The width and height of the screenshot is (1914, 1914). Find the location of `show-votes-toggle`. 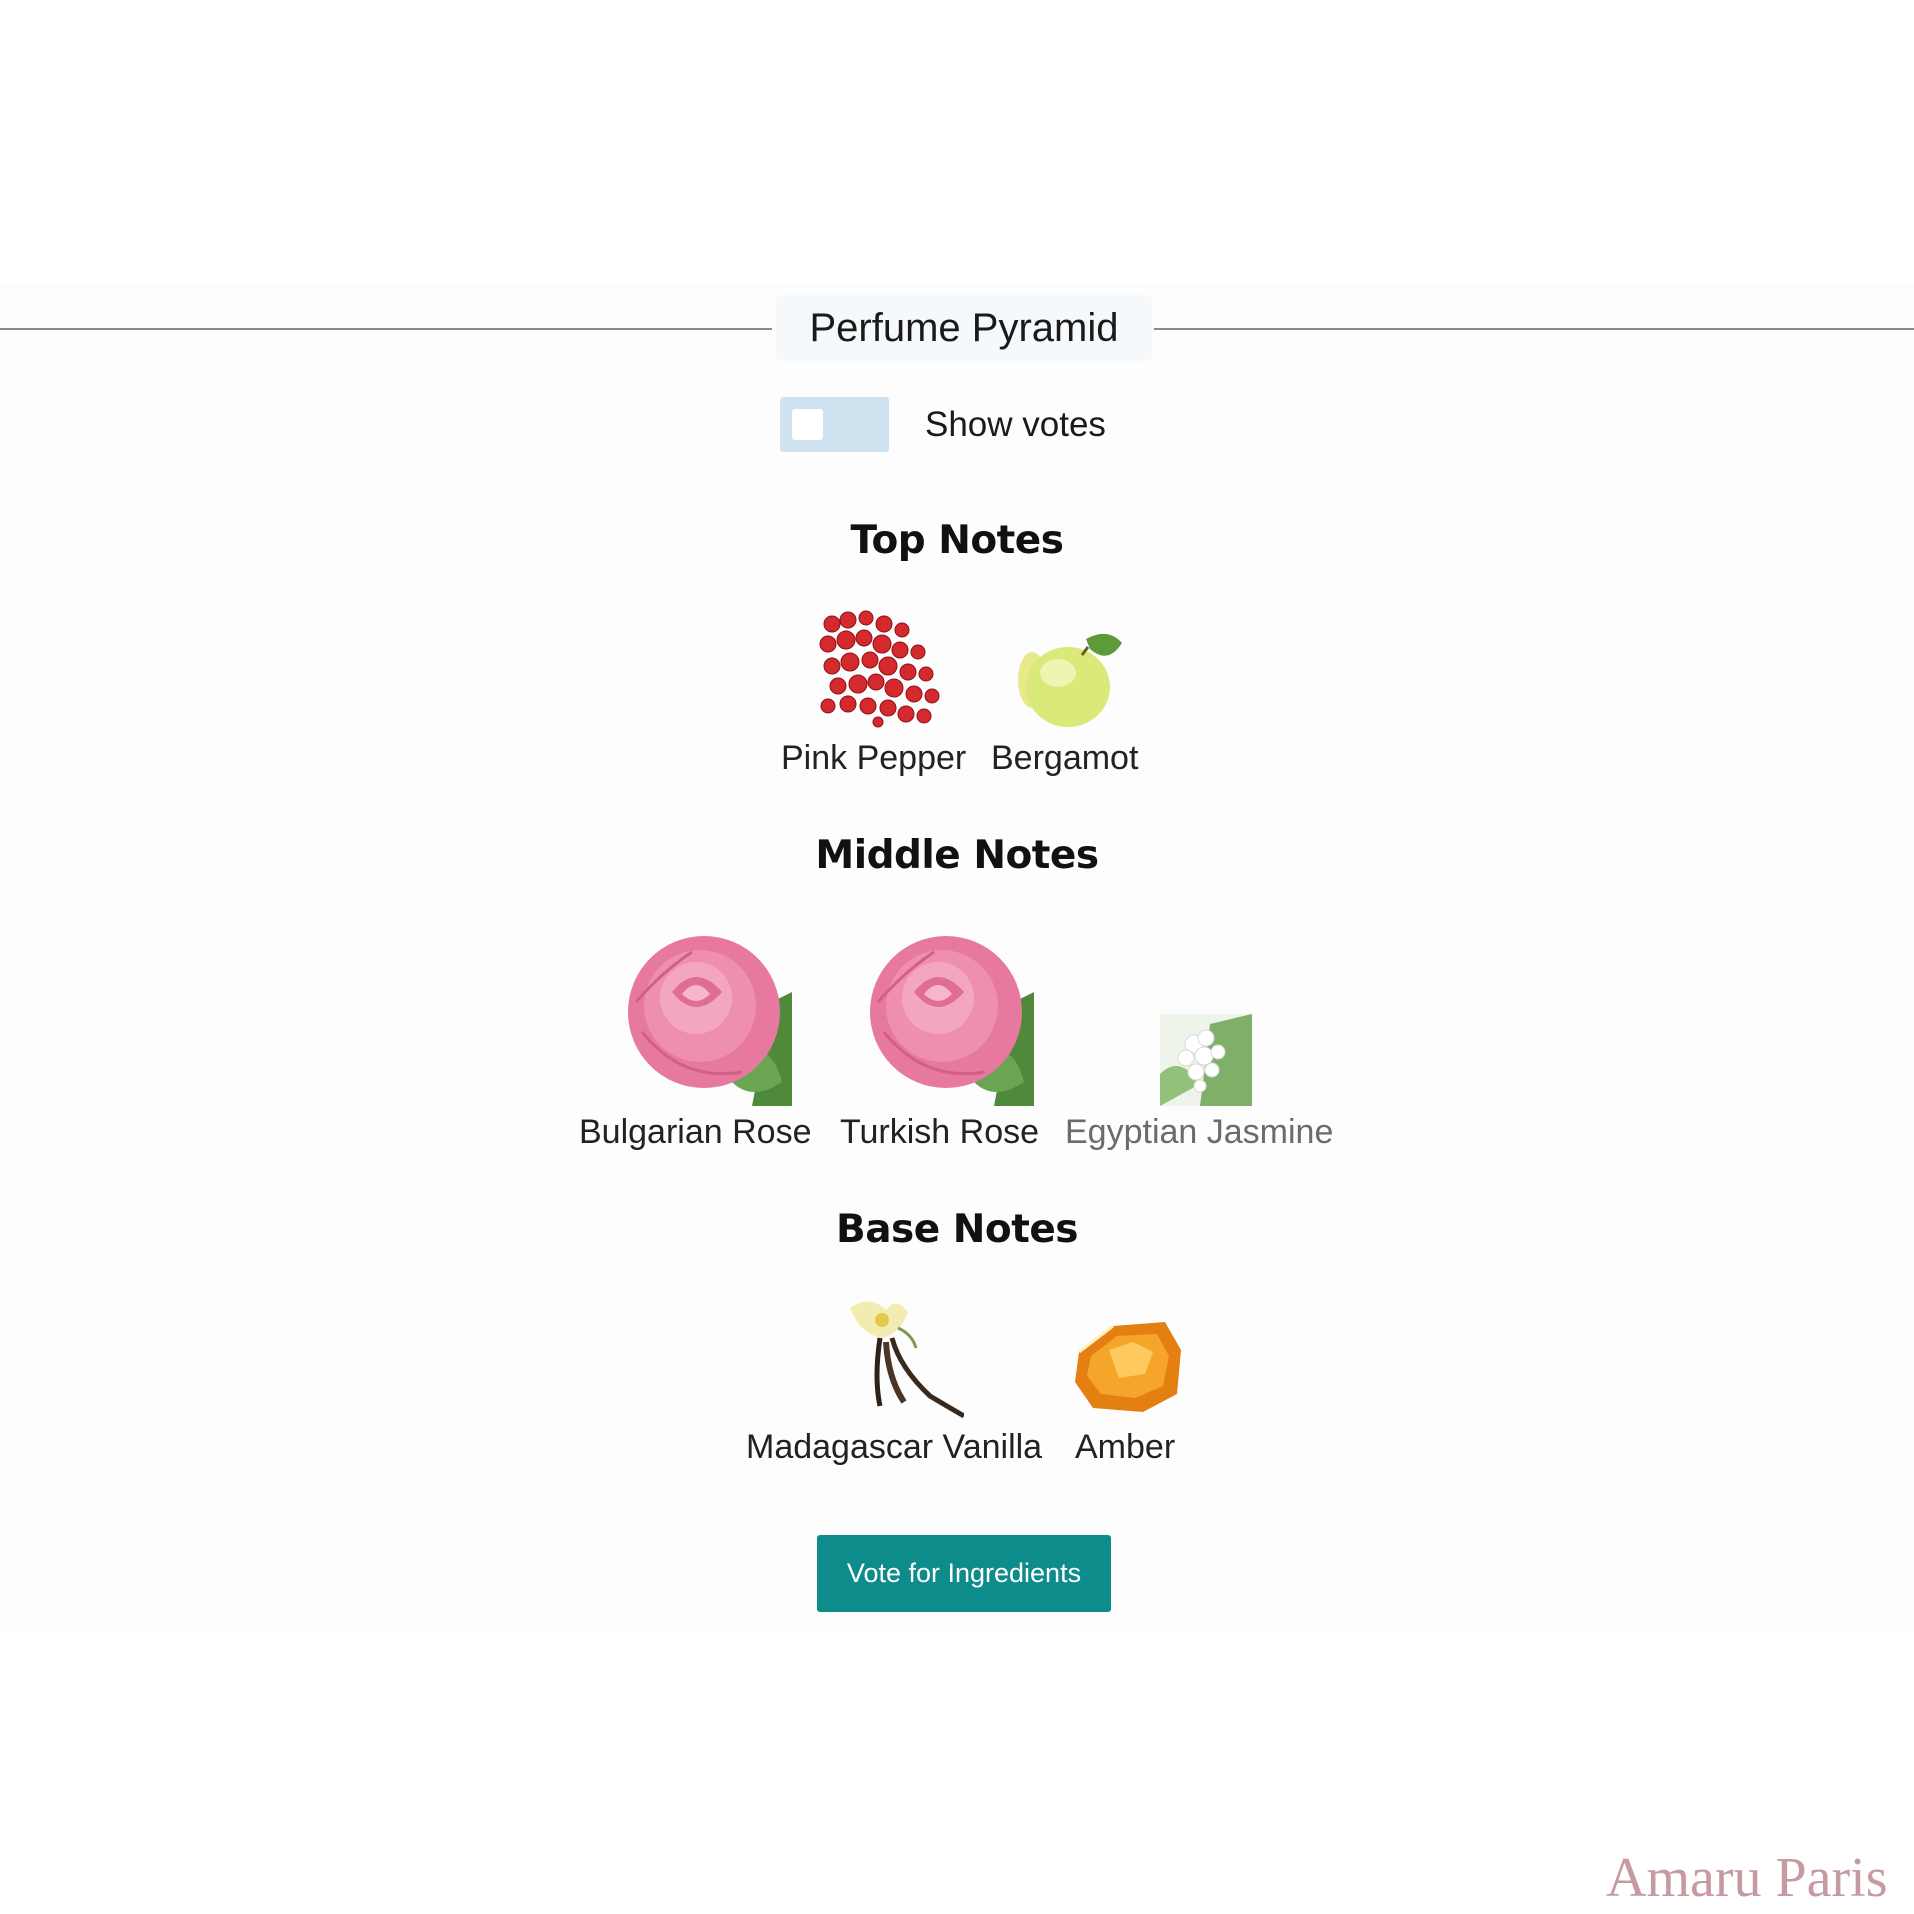

show-votes-toggle is located at coordinates (834, 424).